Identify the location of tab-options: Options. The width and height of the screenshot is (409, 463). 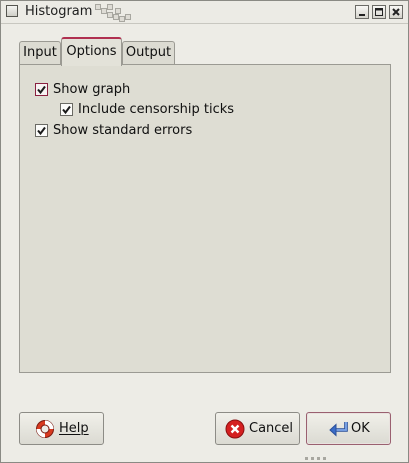
(91, 51).